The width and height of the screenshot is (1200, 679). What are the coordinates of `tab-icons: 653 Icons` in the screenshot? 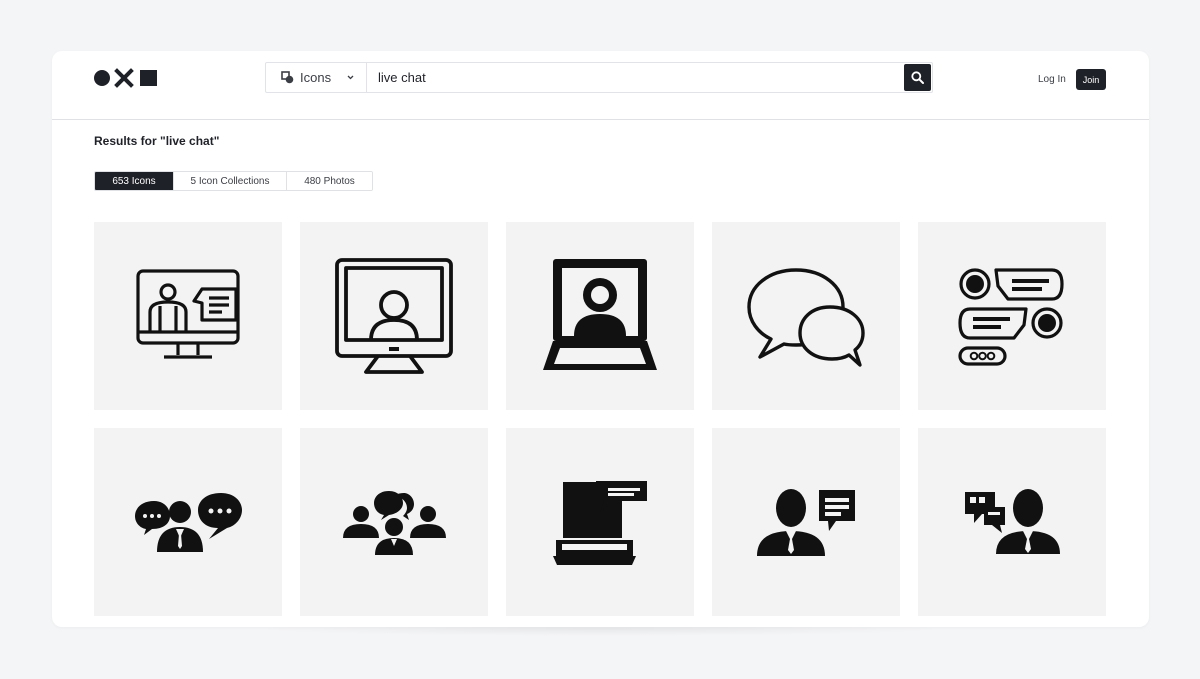 It's located at (134, 181).